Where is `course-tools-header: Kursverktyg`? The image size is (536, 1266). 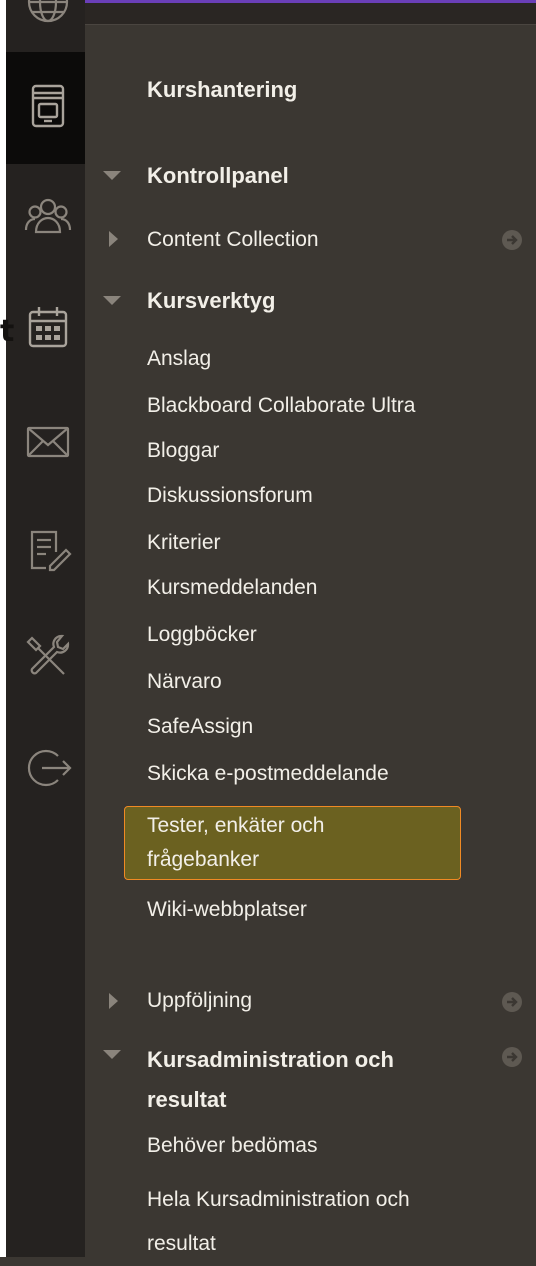 course-tools-header: Kursverktyg is located at coordinates (211, 301).